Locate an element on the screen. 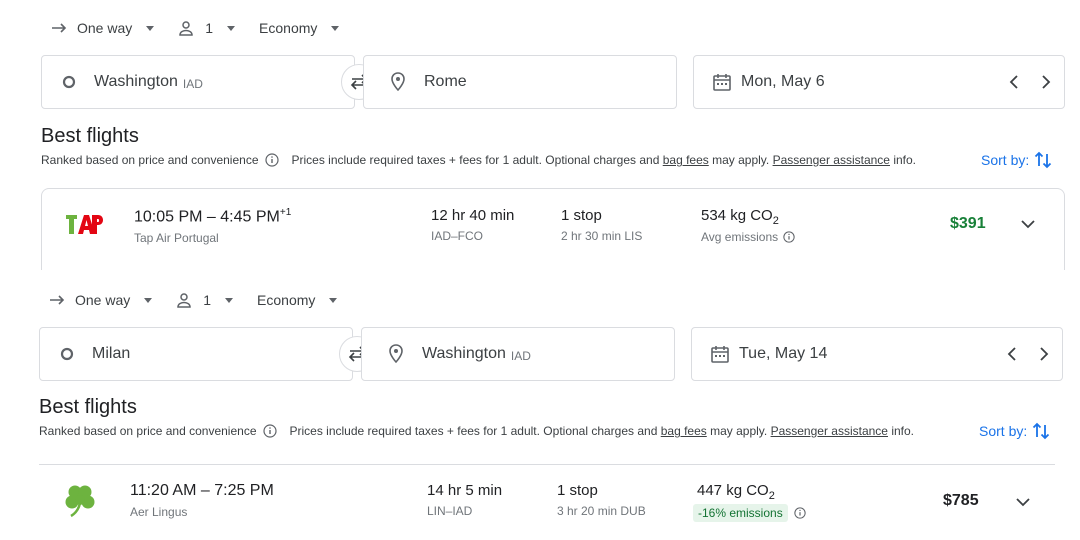 The height and width of the screenshot is (540, 1080). flight-times: 10:05 PM – 4:45 PM+1 Tap Air Portugal is located at coordinates (213, 226).